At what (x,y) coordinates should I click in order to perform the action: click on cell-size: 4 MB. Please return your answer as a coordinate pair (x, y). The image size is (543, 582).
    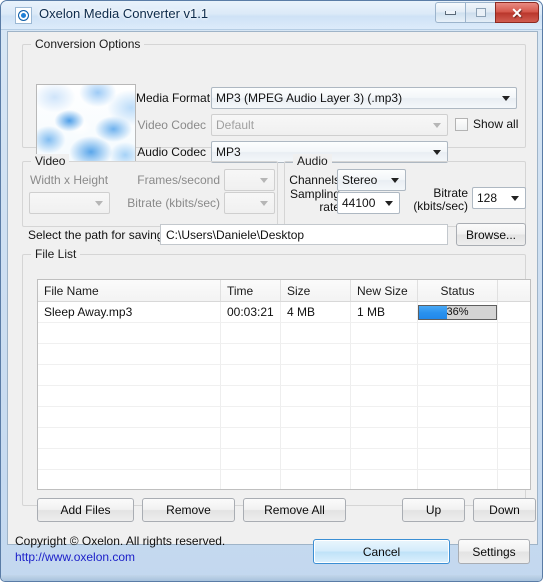
    Looking at the image, I should click on (316, 312).